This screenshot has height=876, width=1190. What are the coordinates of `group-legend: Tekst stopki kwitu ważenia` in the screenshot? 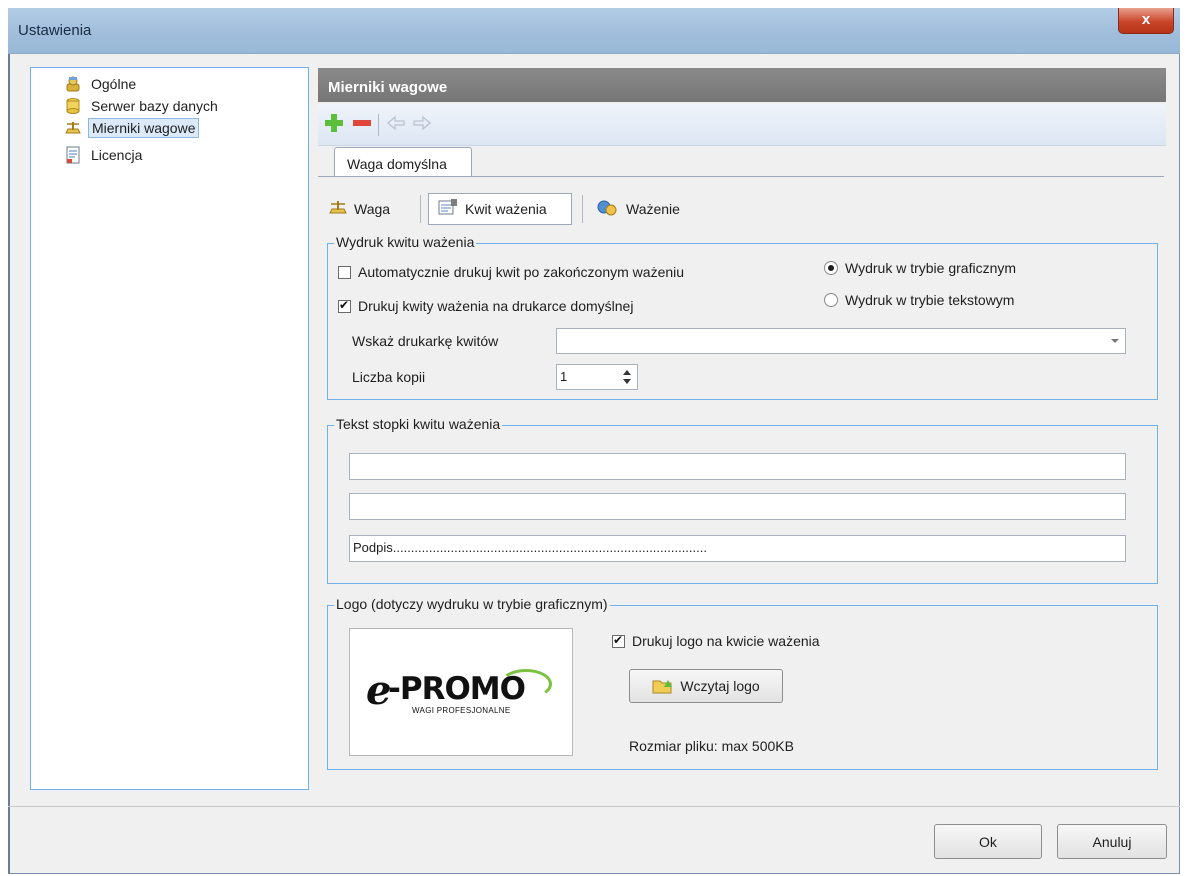 It's located at (418, 424).